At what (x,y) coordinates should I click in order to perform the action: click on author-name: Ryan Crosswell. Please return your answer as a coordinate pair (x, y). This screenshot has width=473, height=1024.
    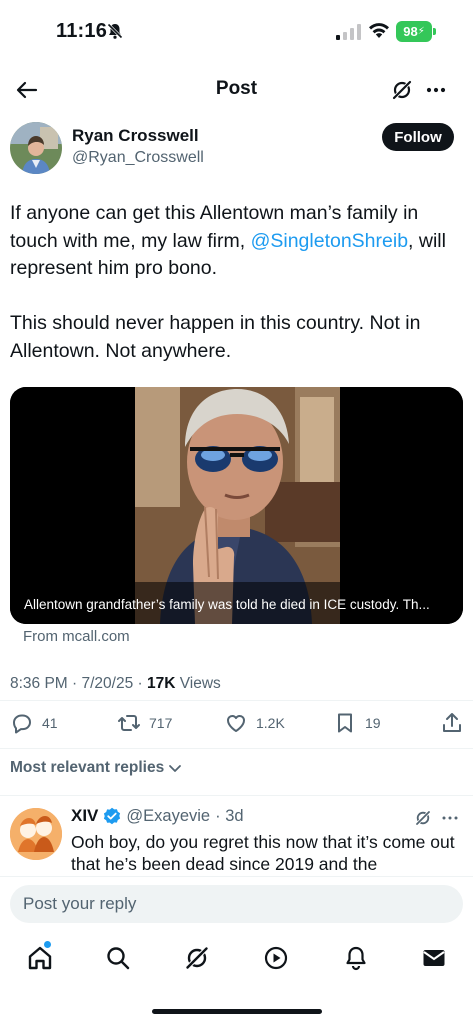
    Looking at the image, I should click on (135, 136).